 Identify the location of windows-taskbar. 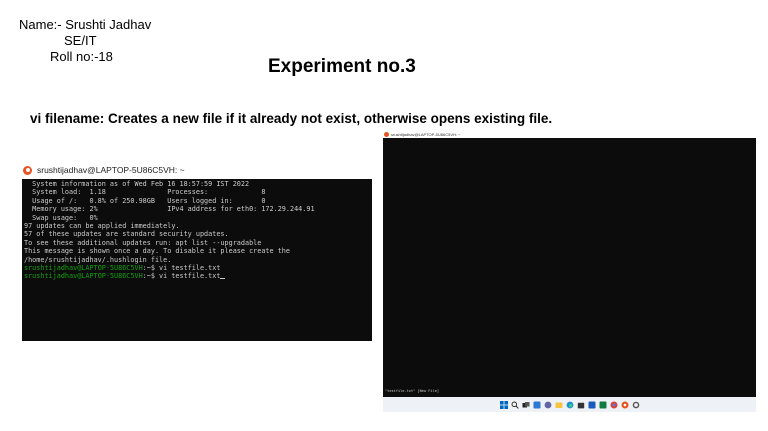
(569, 404).